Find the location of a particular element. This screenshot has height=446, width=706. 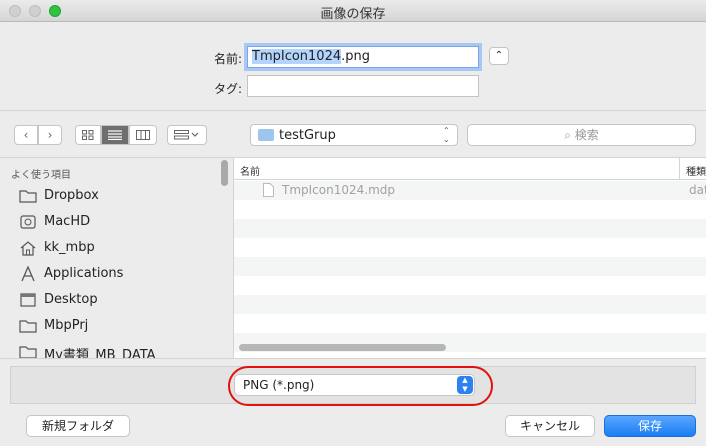

sidebar-item-label: My書類_MB_DATA is located at coordinates (100, 353).